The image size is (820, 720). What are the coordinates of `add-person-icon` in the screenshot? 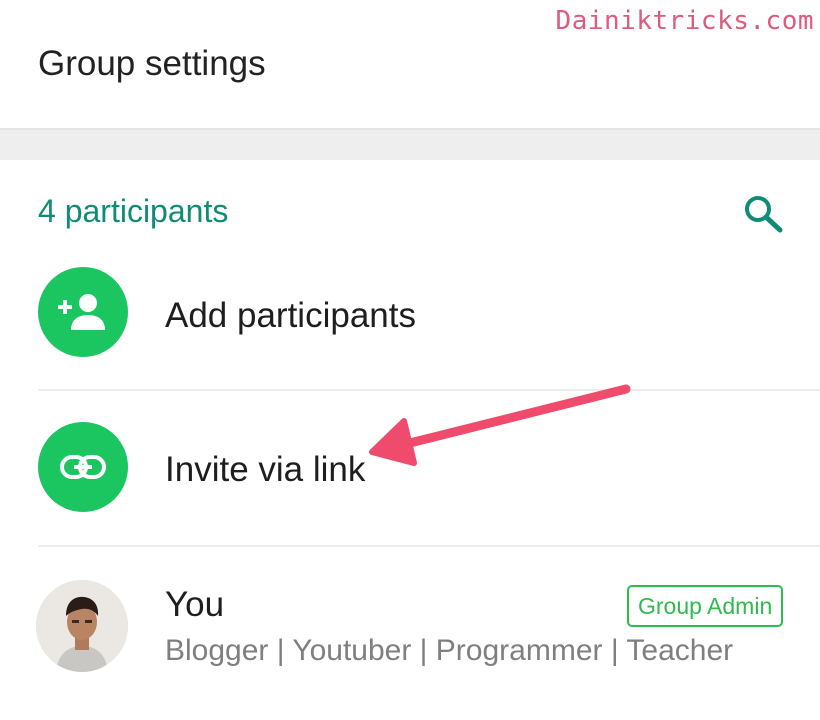 It's located at (83, 312).